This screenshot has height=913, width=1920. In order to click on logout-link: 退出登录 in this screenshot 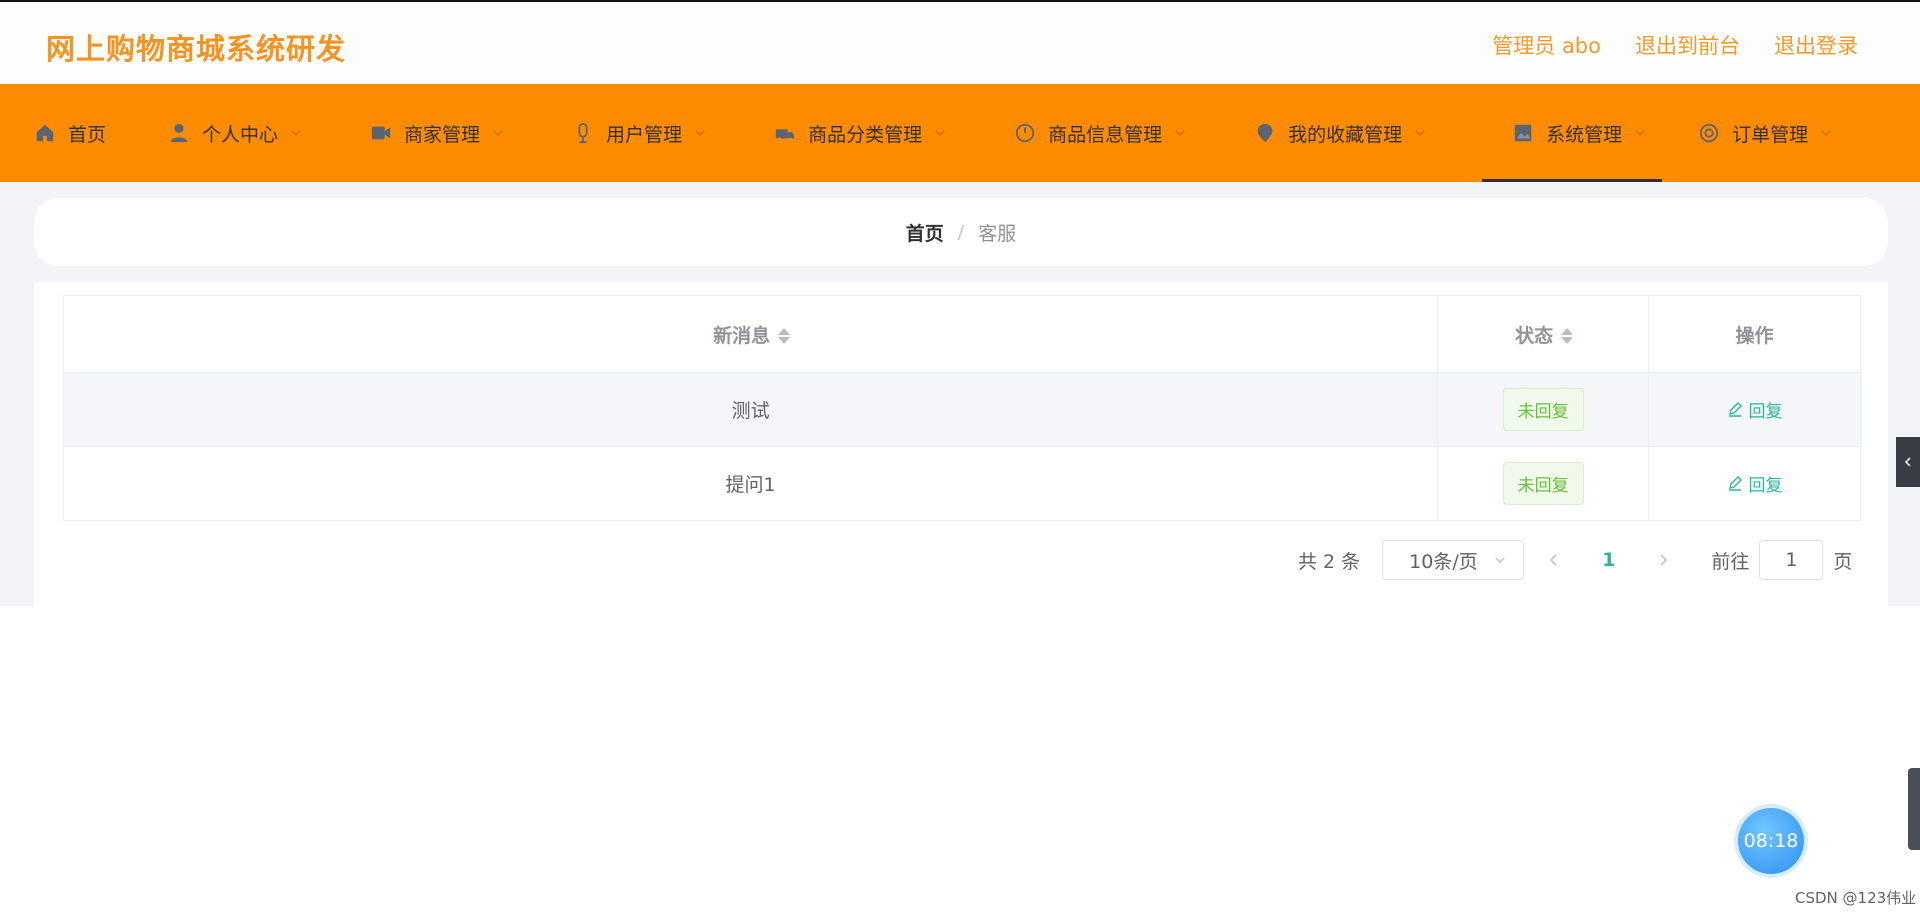, I will do `click(1816, 45)`.